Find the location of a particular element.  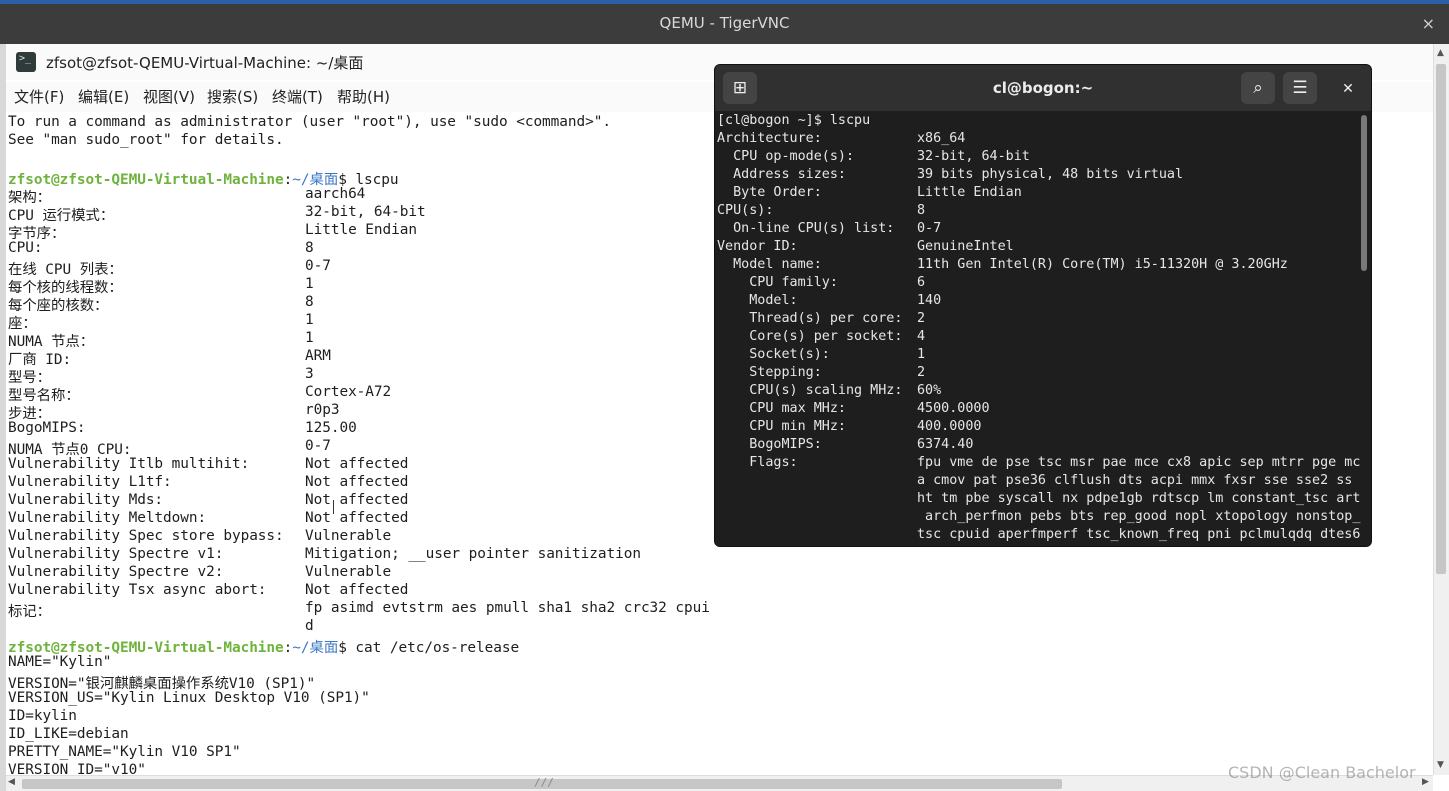

close-icon: ✕ is located at coordinates (1348, 89).